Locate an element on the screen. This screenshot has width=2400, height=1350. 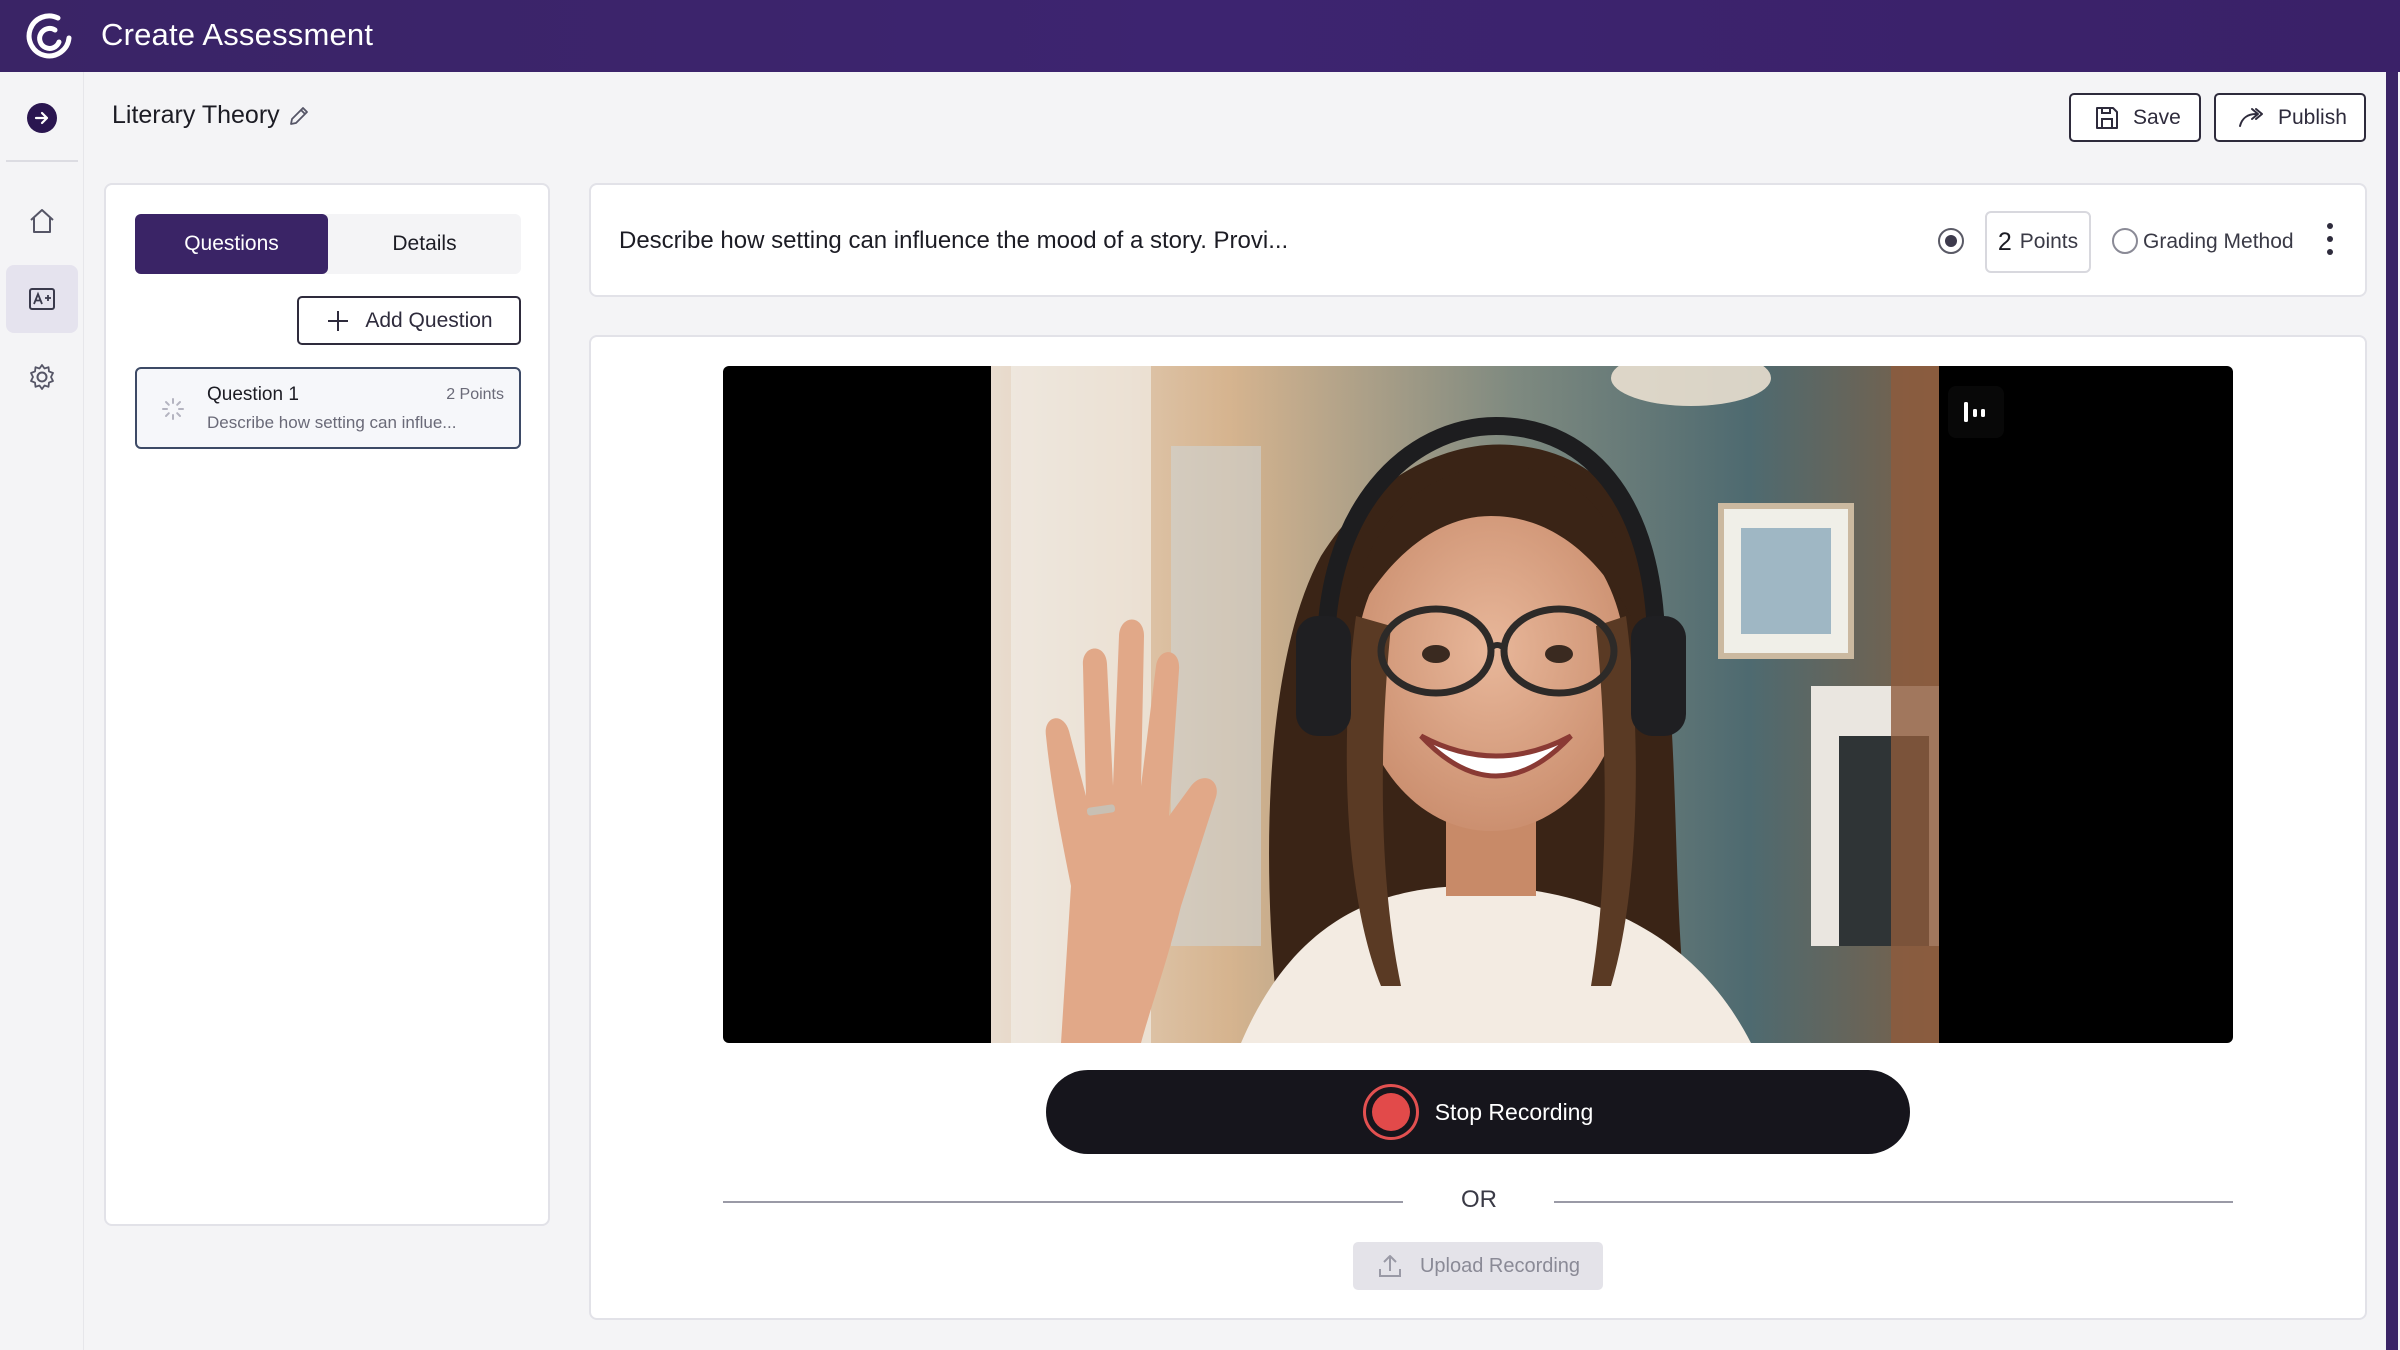
sidebar-item-assessments is located at coordinates (42, 299).